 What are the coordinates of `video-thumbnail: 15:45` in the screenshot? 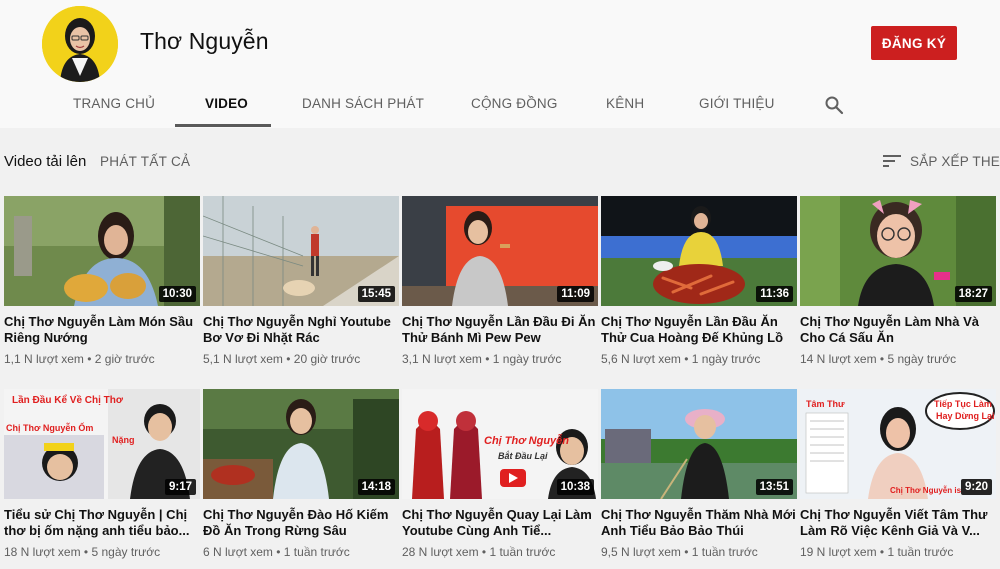 It's located at (301, 251).